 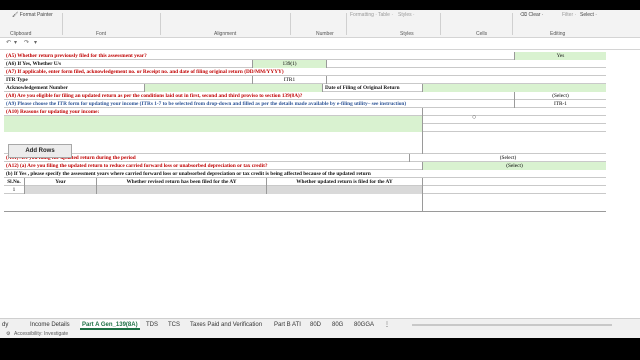 What do you see at coordinates (320, 44) in the screenshot?
I see `quick-access-bar: ↶ ▾ ↷ ▾` at bounding box center [320, 44].